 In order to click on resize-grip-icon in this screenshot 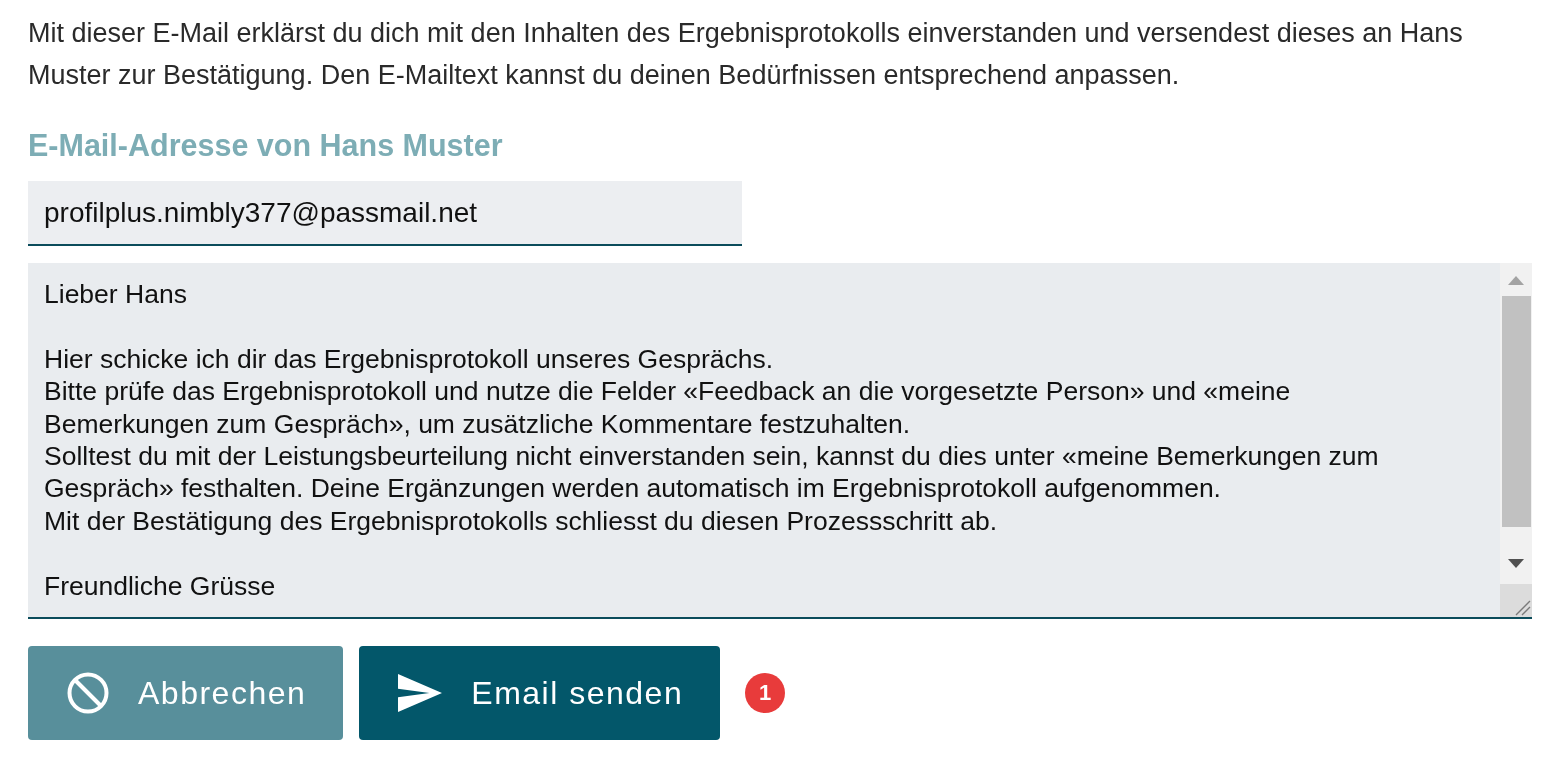, I will do `click(1516, 600)`.